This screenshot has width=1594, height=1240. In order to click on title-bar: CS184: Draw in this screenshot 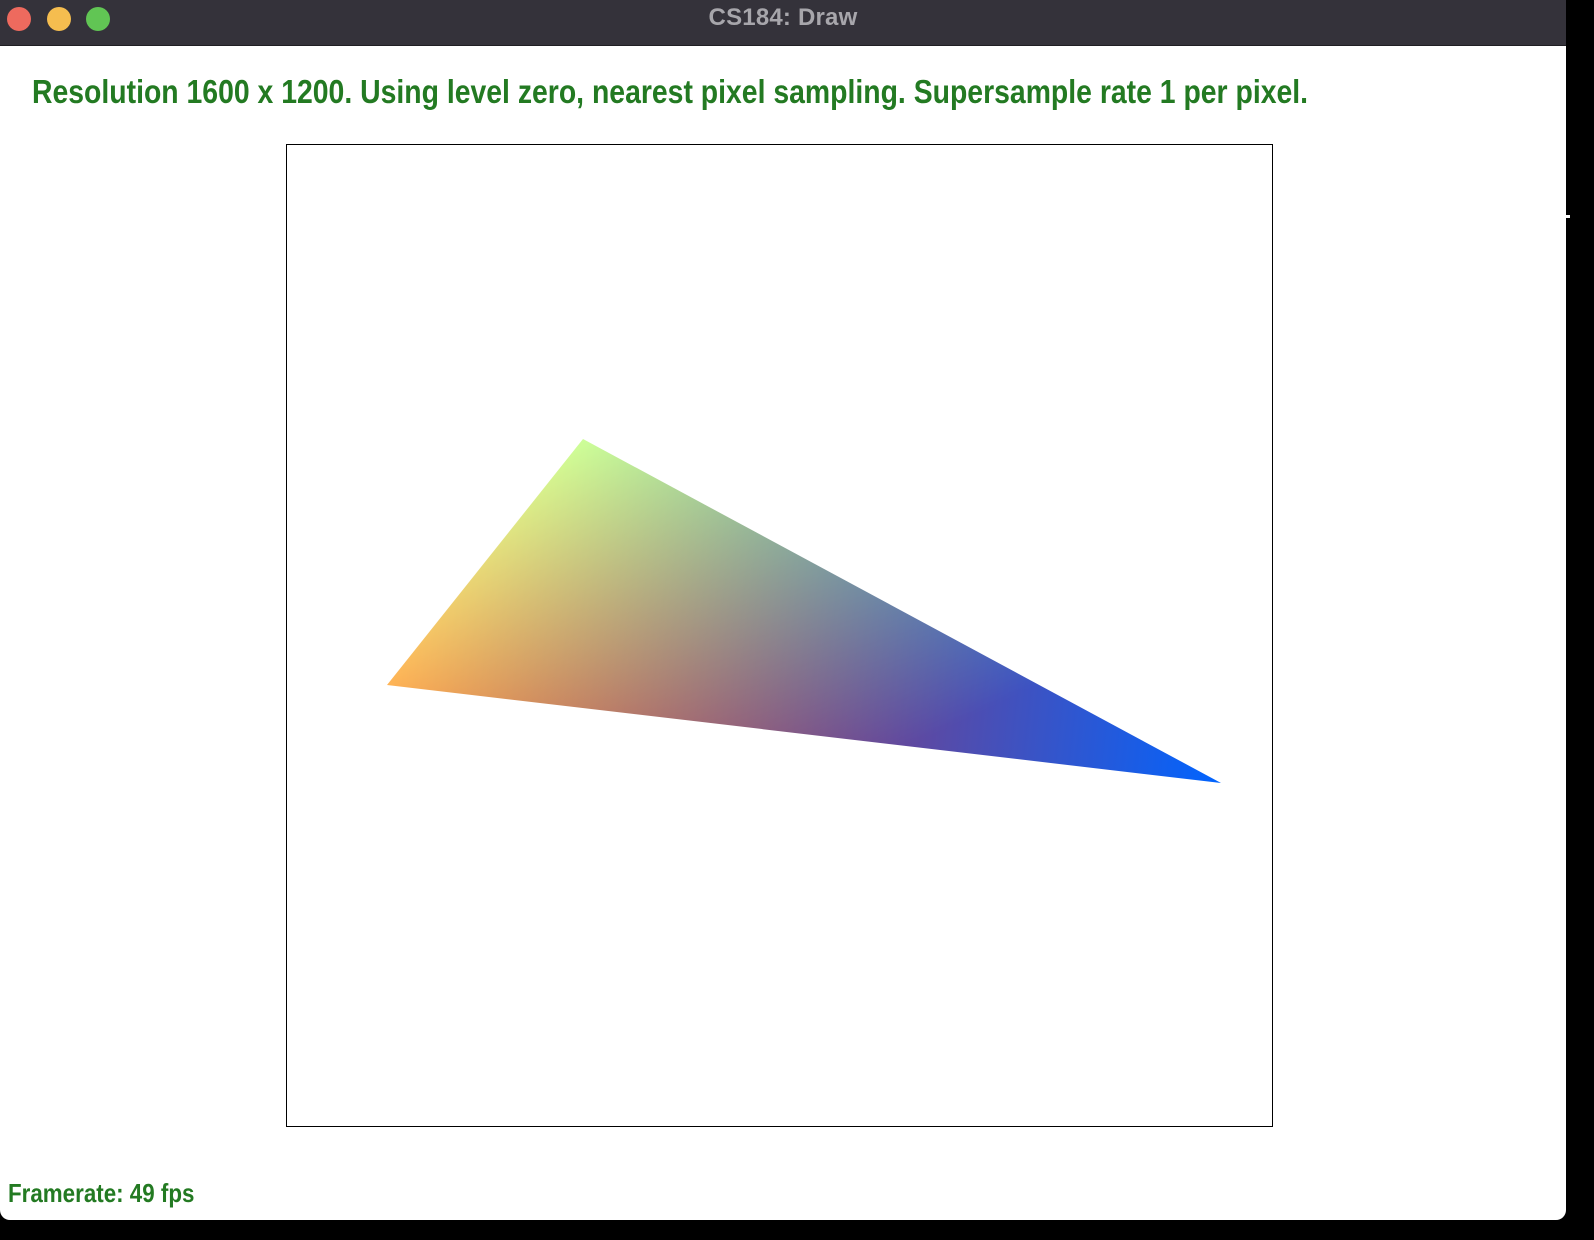, I will do `click(783, 23)`.